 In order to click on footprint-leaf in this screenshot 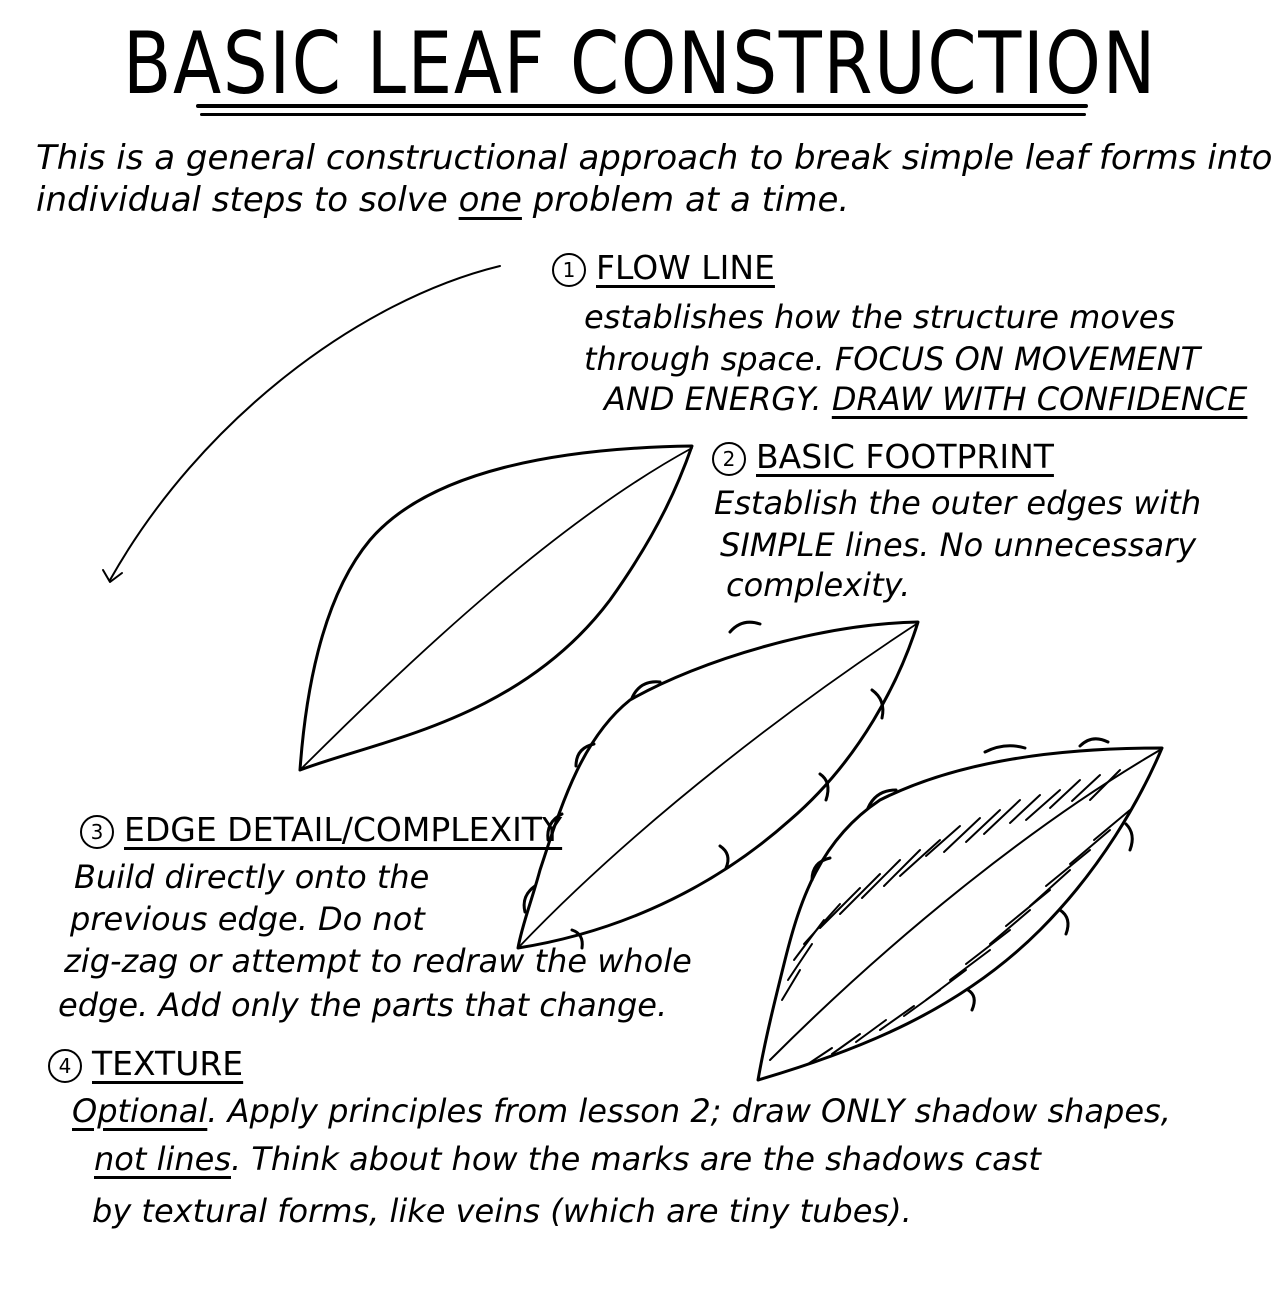, I will do `click(496, 608)`.